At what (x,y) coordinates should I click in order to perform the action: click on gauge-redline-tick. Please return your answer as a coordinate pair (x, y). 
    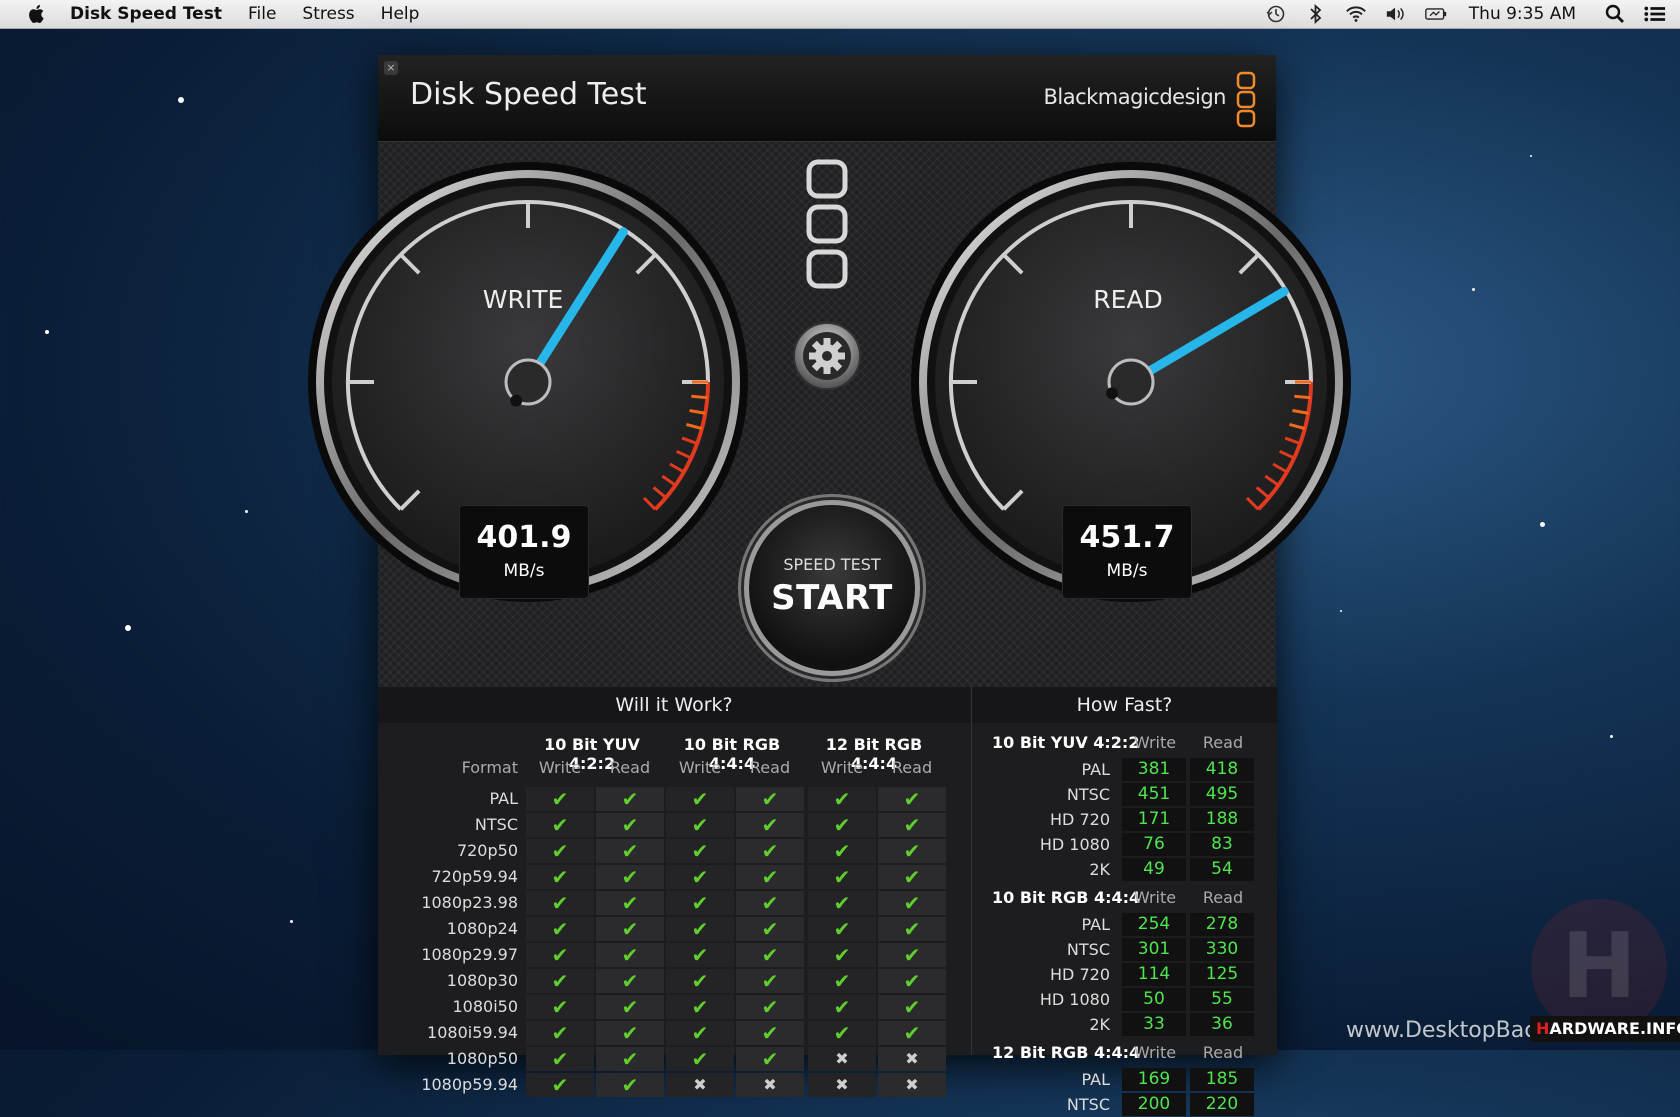
    Looking at the image, I should click on (699, 397).